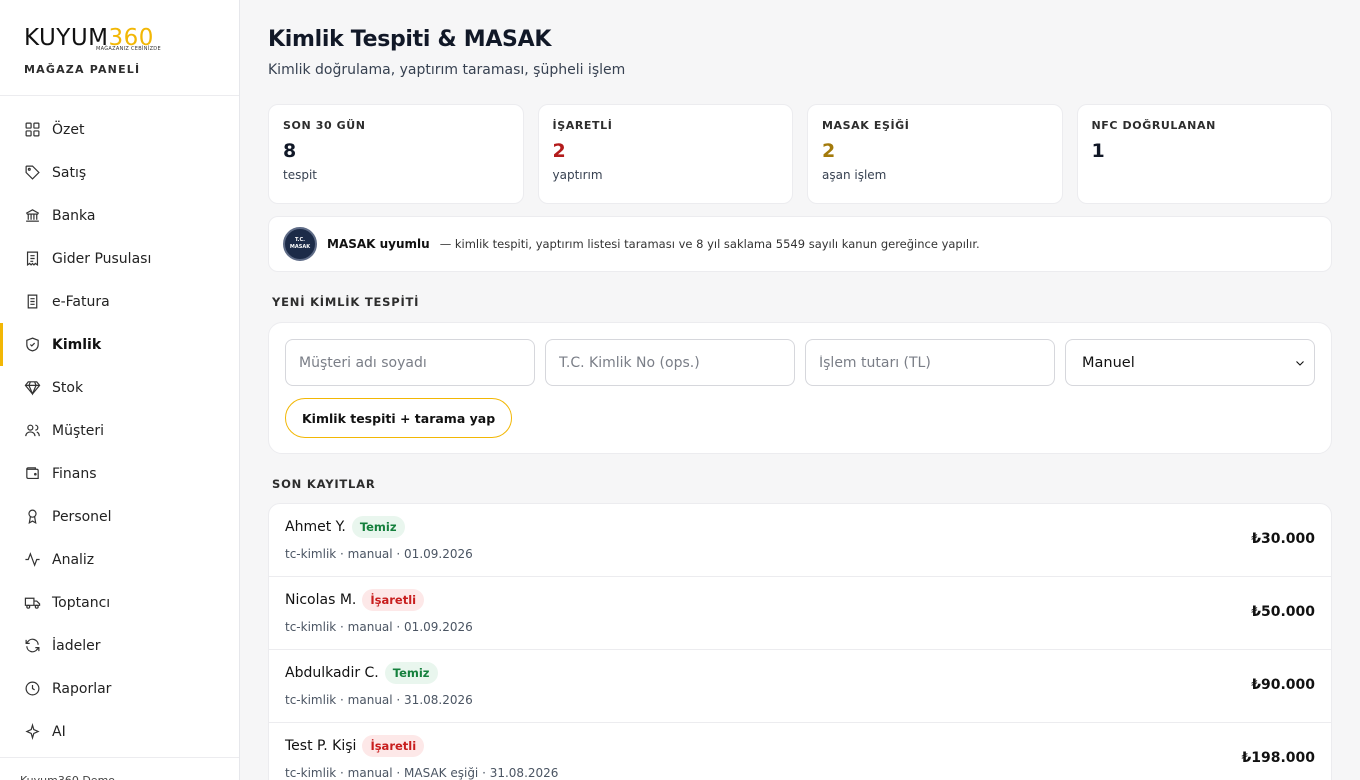 This screenshot has height=780, width=1360. What do you see at coordinates (32, 731) in the screenshot?
I see `sparkle-icon` at bounding box center [32, 731].